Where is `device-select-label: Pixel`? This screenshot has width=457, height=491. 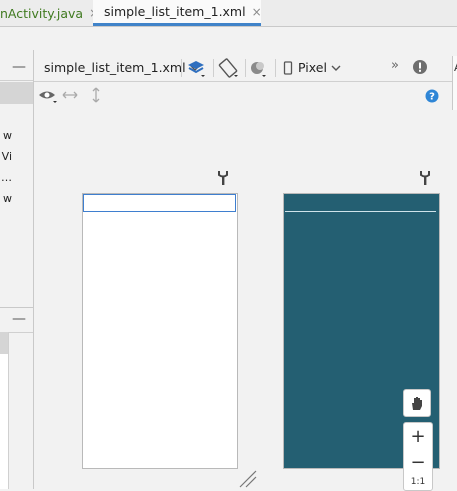 device-select-label: Pixel is located at coordinates (312, 67).